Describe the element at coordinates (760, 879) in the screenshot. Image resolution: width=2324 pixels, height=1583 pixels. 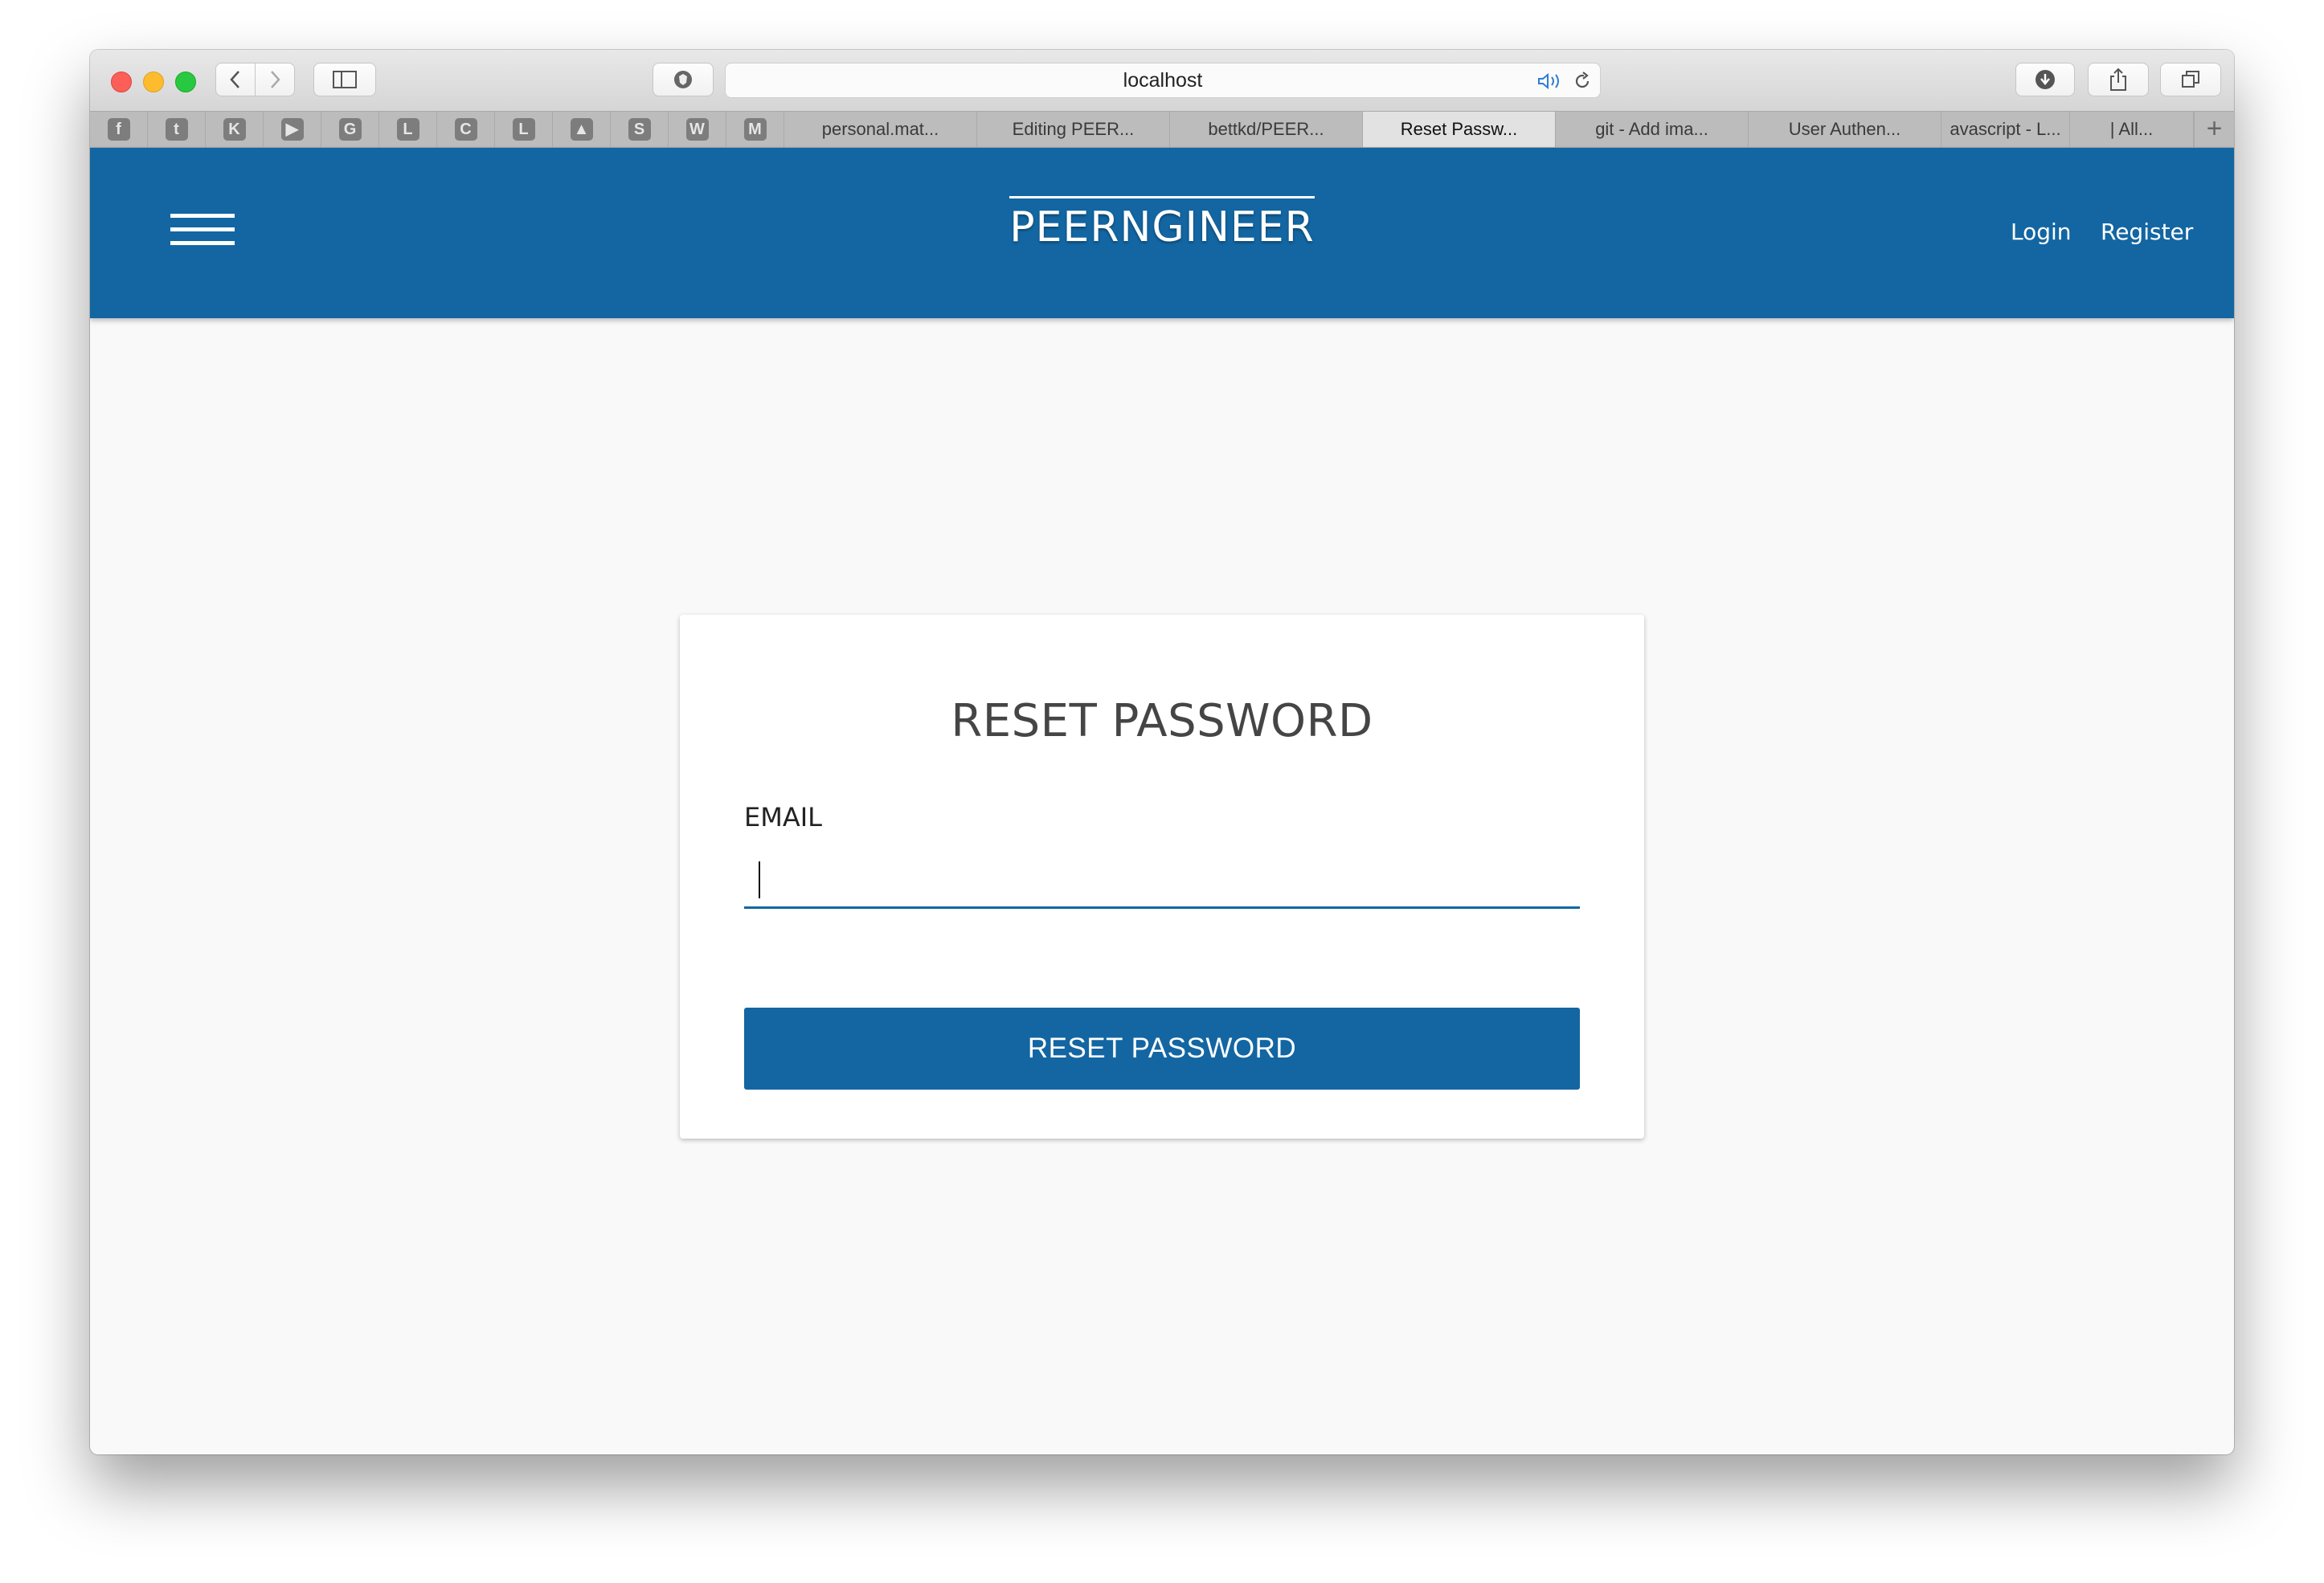
I see `text-cursor` at that location.